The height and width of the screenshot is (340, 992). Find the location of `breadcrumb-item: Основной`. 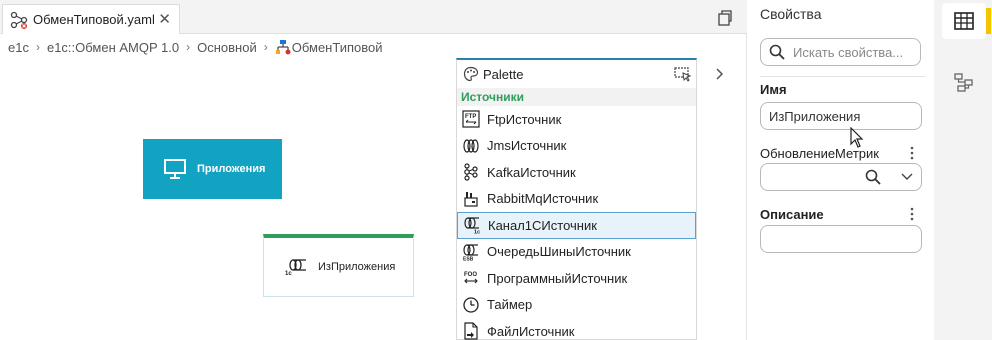

breadcrumb-item: Основной is located at coordinates (227, 47).